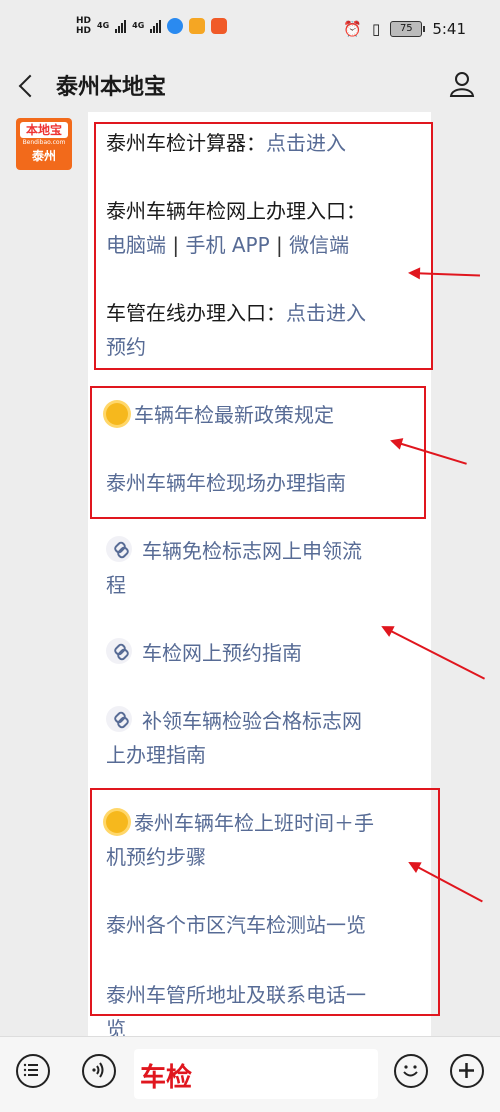 This screenshot has height=1112, width=500. I want to click on vibrate-icon: ▯, so click(376, 29).